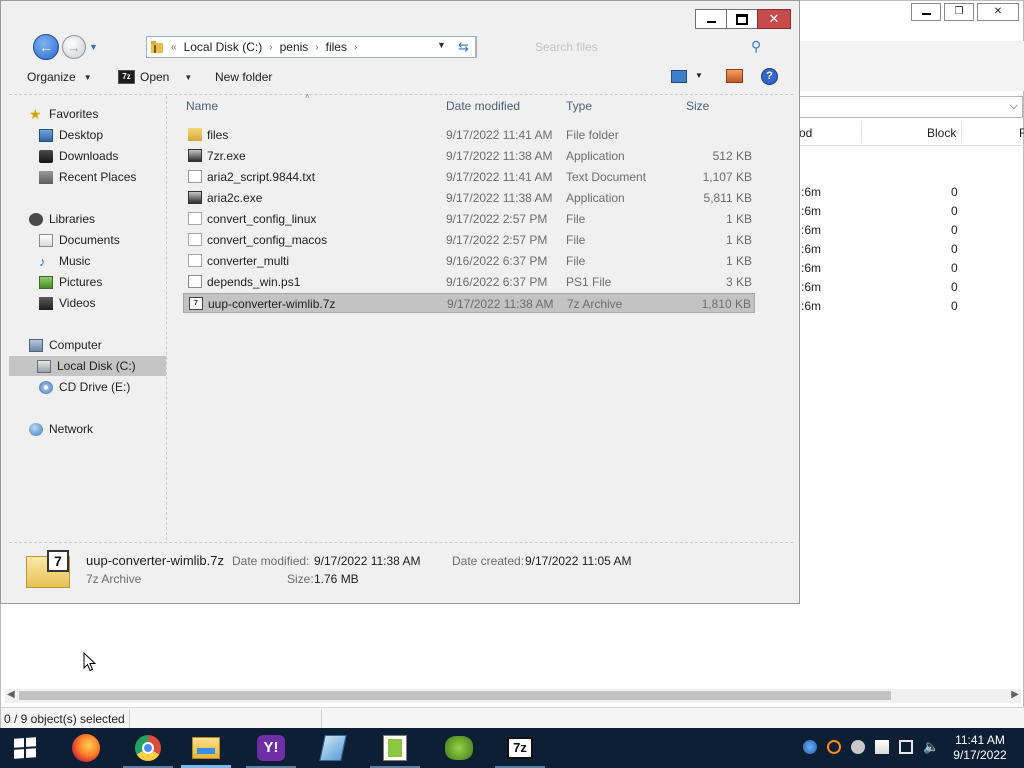 The height and width of the screenshot is (768, 1024). Describe the element at coordinates (64, 261) in the screenshot. I see `sidebar-item-music: ♪ Music` at that location.